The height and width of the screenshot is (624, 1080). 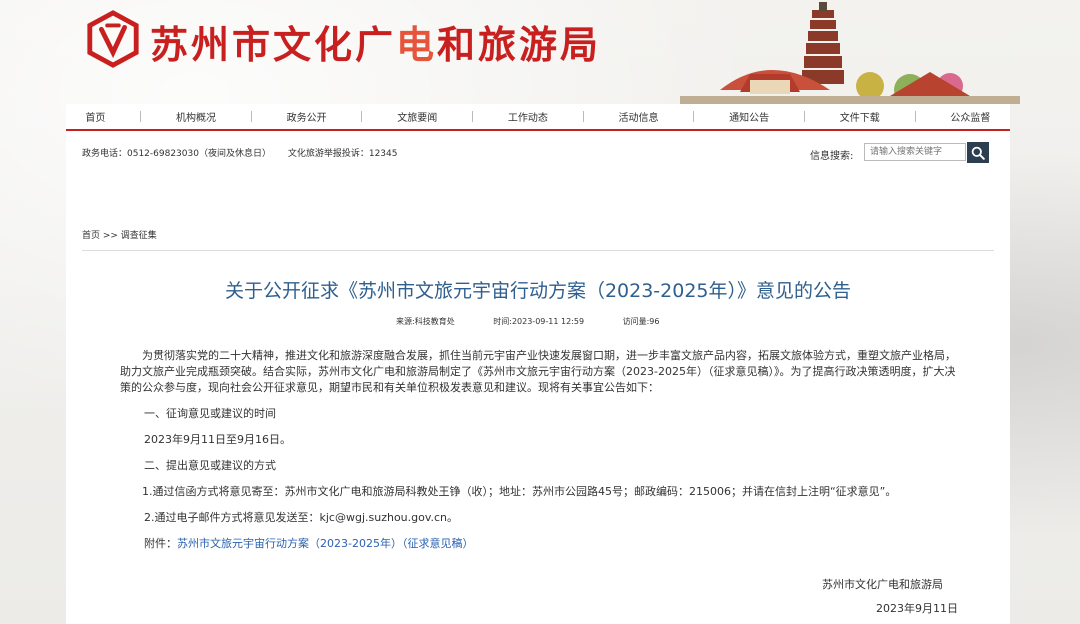 I want to click on nav-downloads: 文件下载, so click(x=860, y=116).